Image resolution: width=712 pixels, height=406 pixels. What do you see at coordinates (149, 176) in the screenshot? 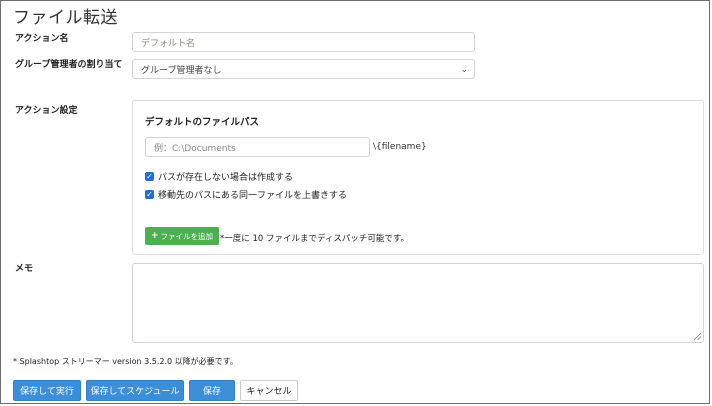
I see `create-path-checkbox: ✓` at bounding box center [149, 176].